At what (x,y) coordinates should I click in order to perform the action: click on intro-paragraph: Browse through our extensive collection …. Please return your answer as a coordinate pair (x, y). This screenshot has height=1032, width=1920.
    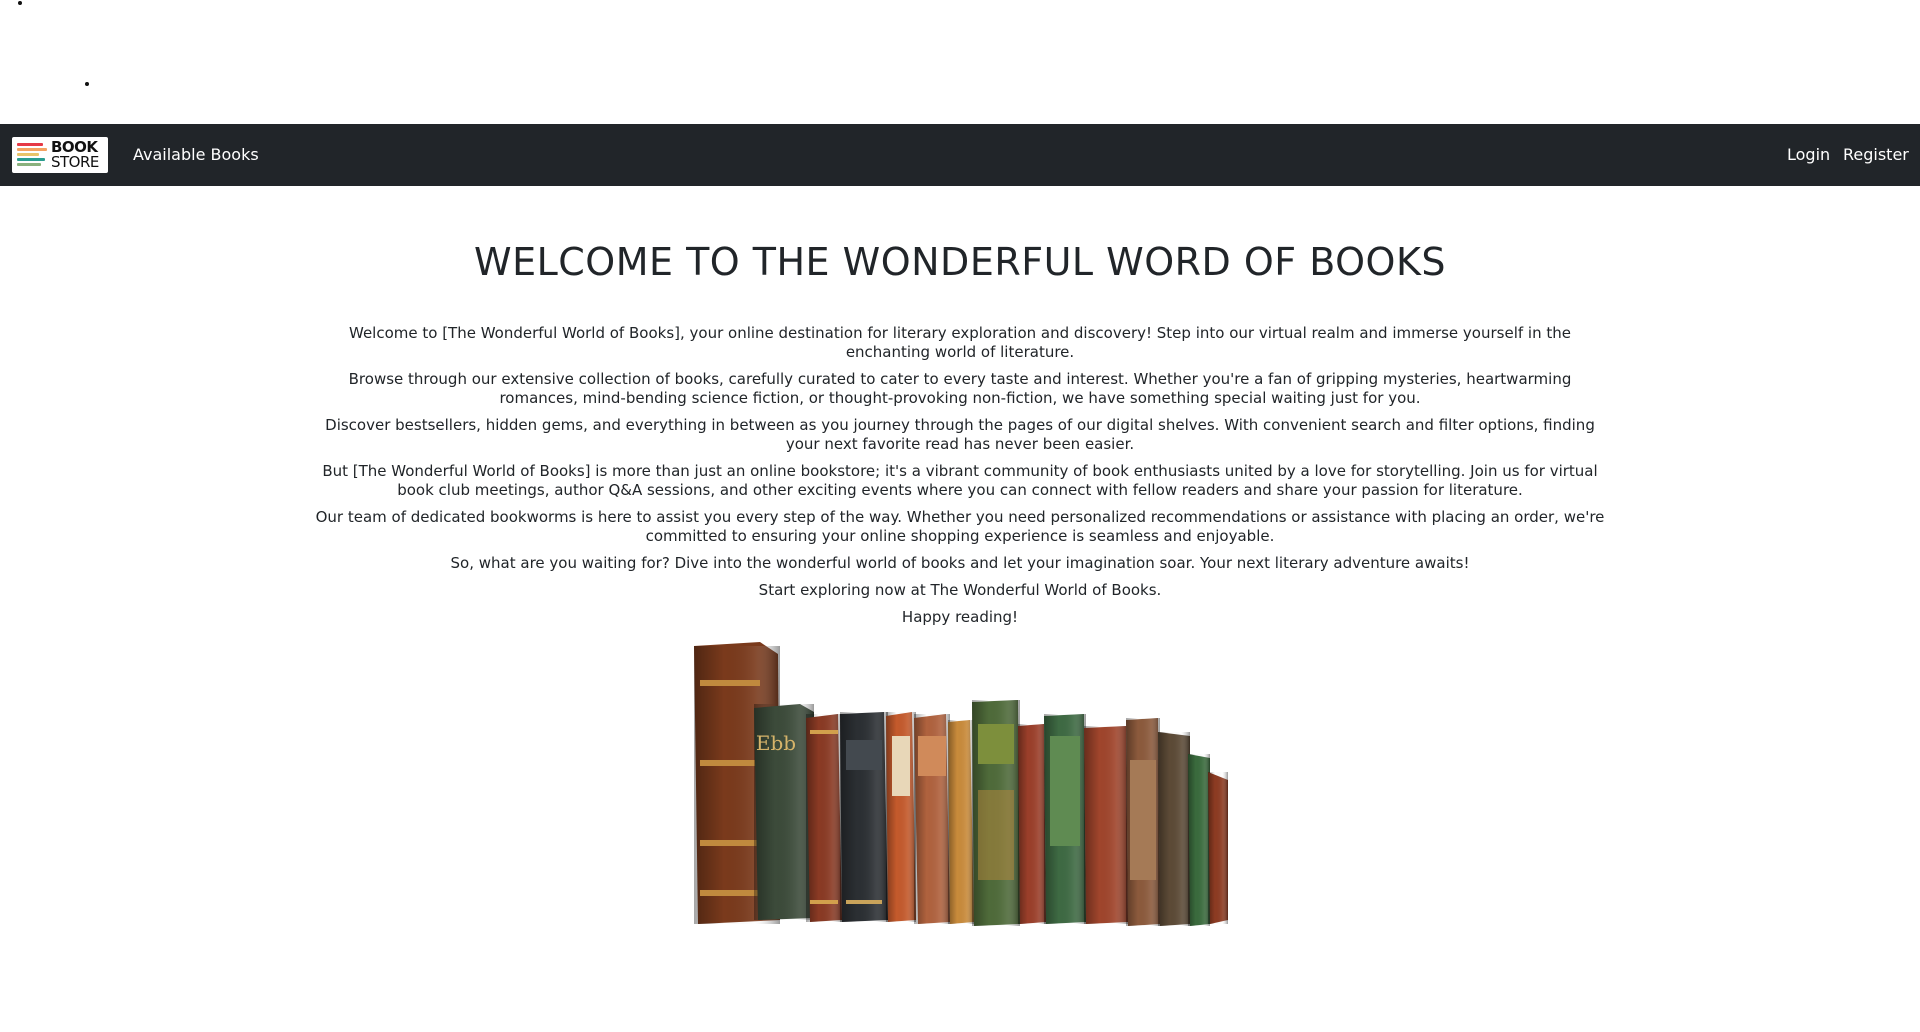
    Looking at the image, I should click on (960, 388).